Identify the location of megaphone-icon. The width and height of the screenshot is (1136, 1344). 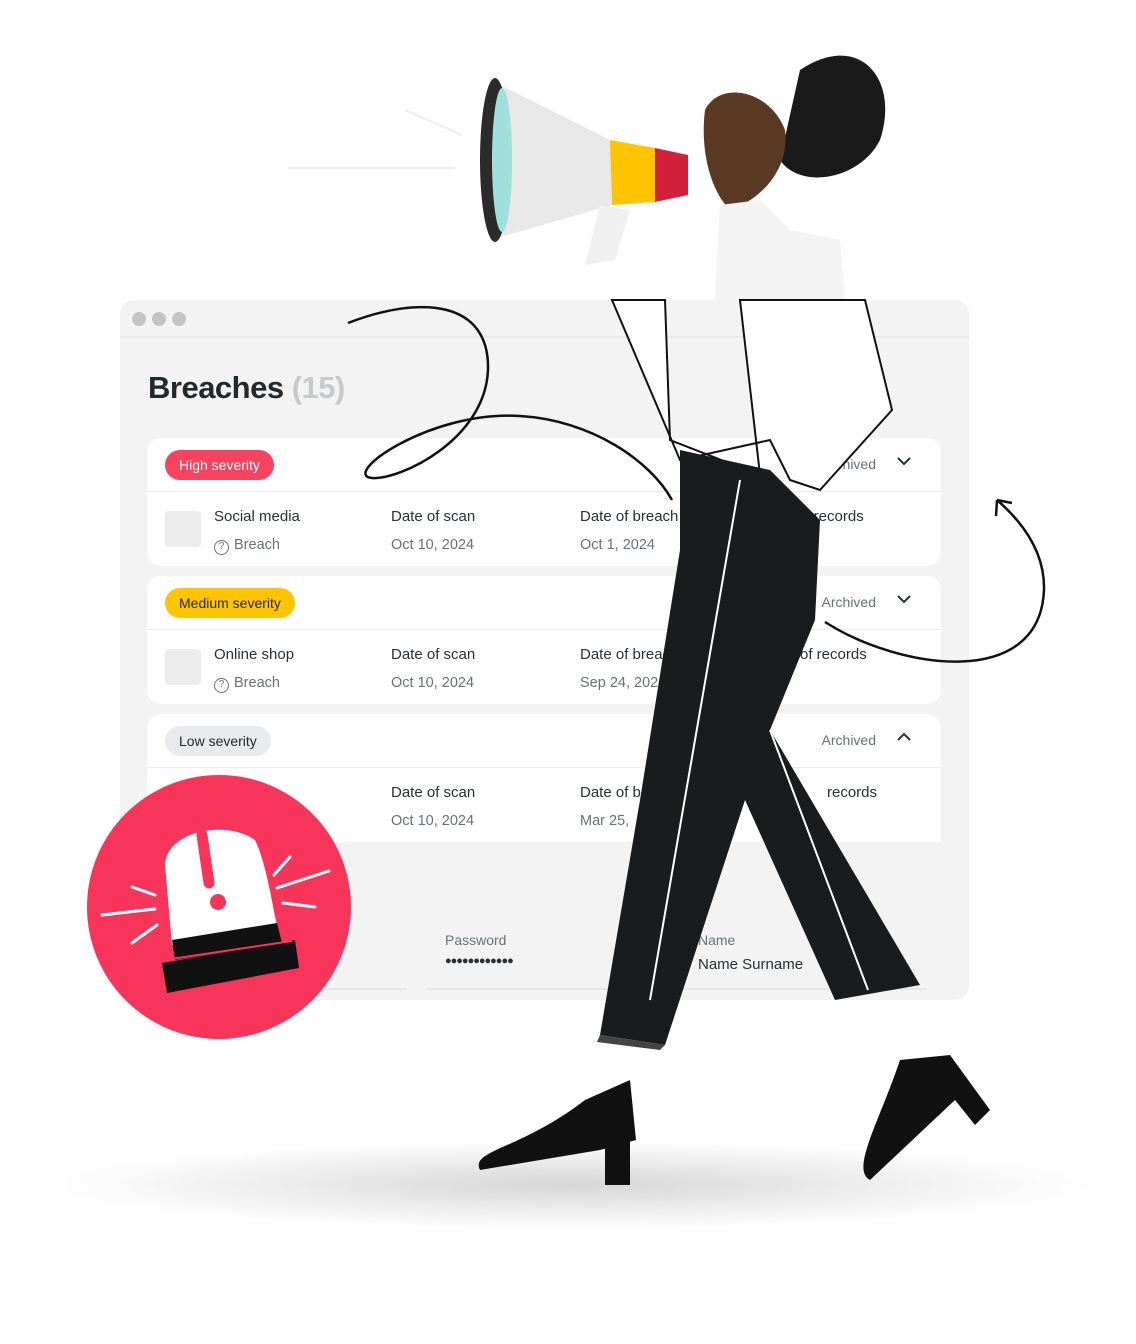
(584, 171).